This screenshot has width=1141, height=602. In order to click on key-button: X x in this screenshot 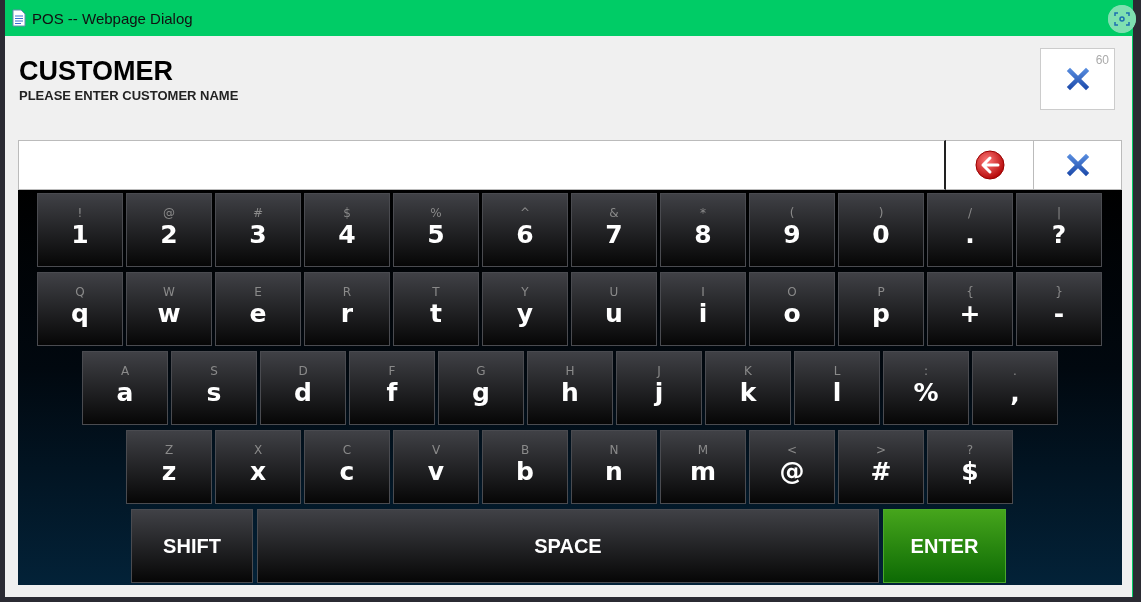, I will do `click(258, 467)`.